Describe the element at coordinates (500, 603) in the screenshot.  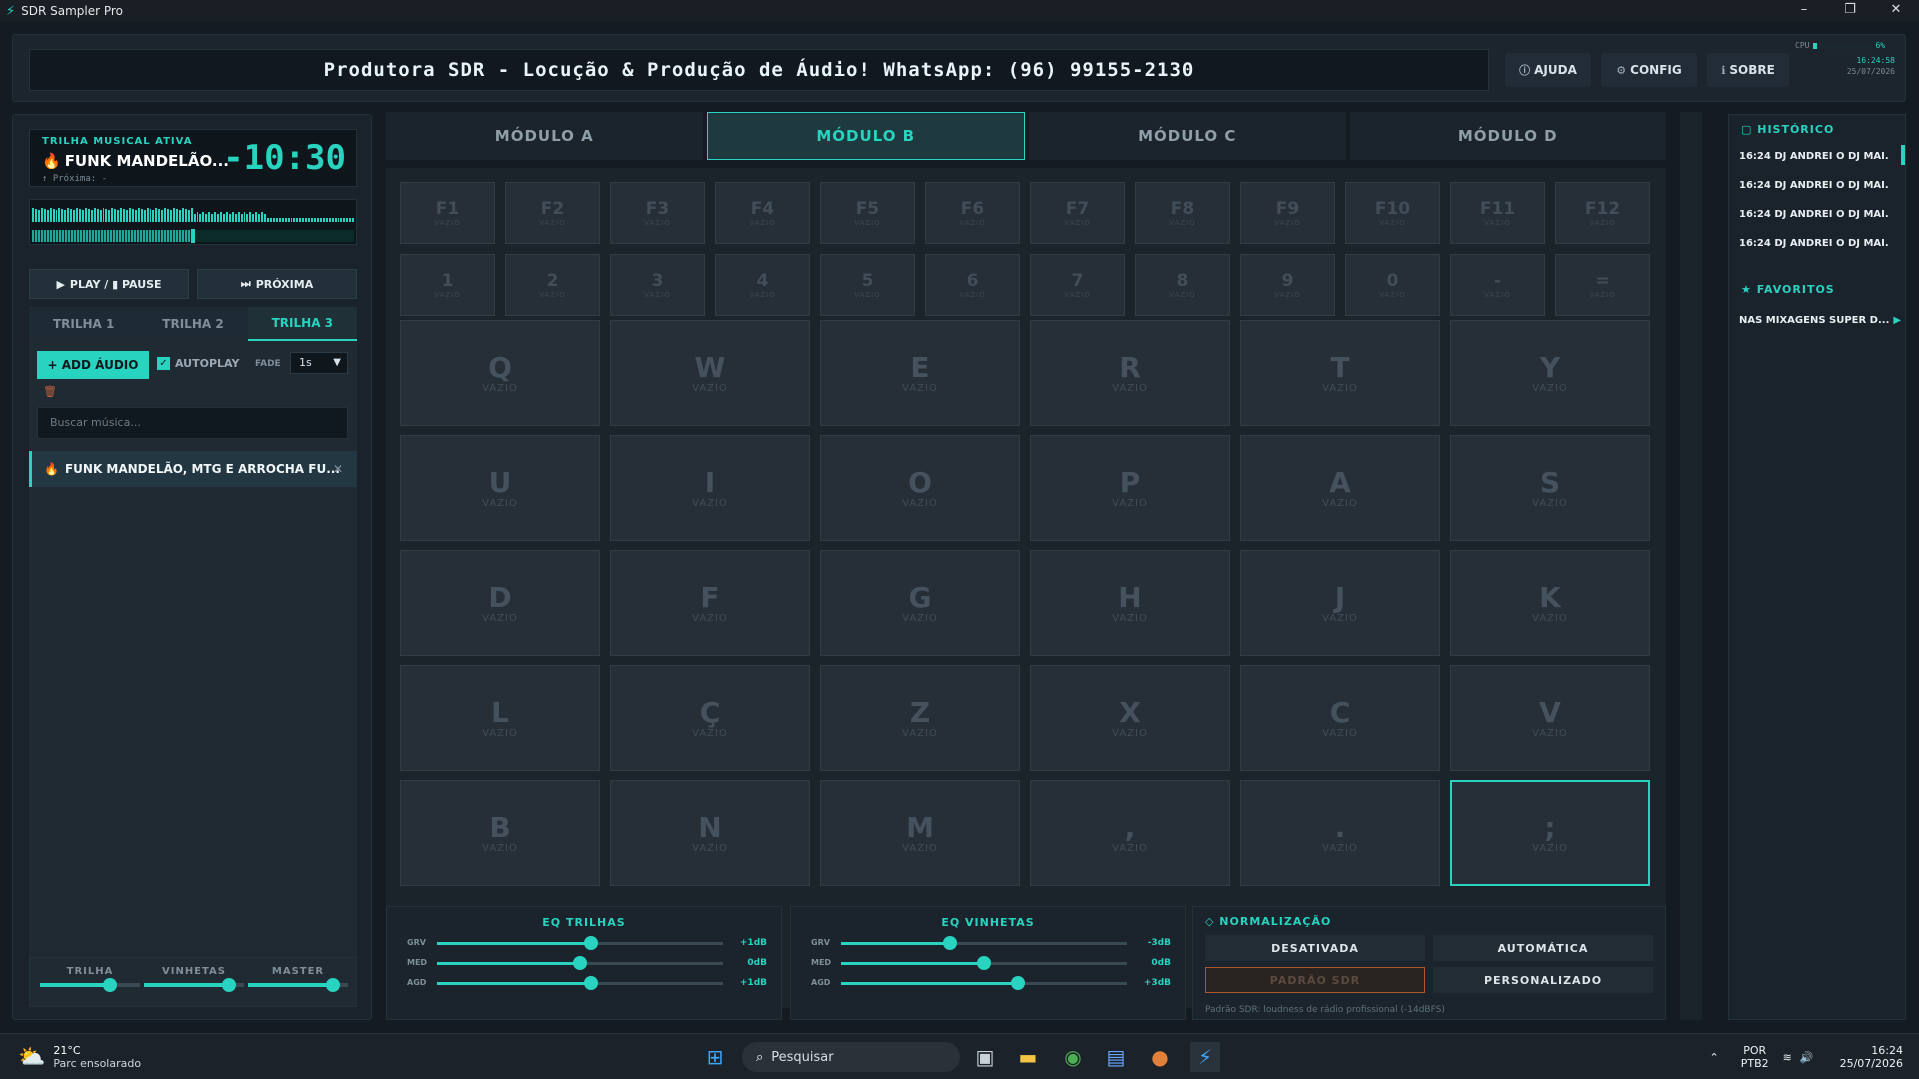
I see `pad-12: D VAZIO` at that location.